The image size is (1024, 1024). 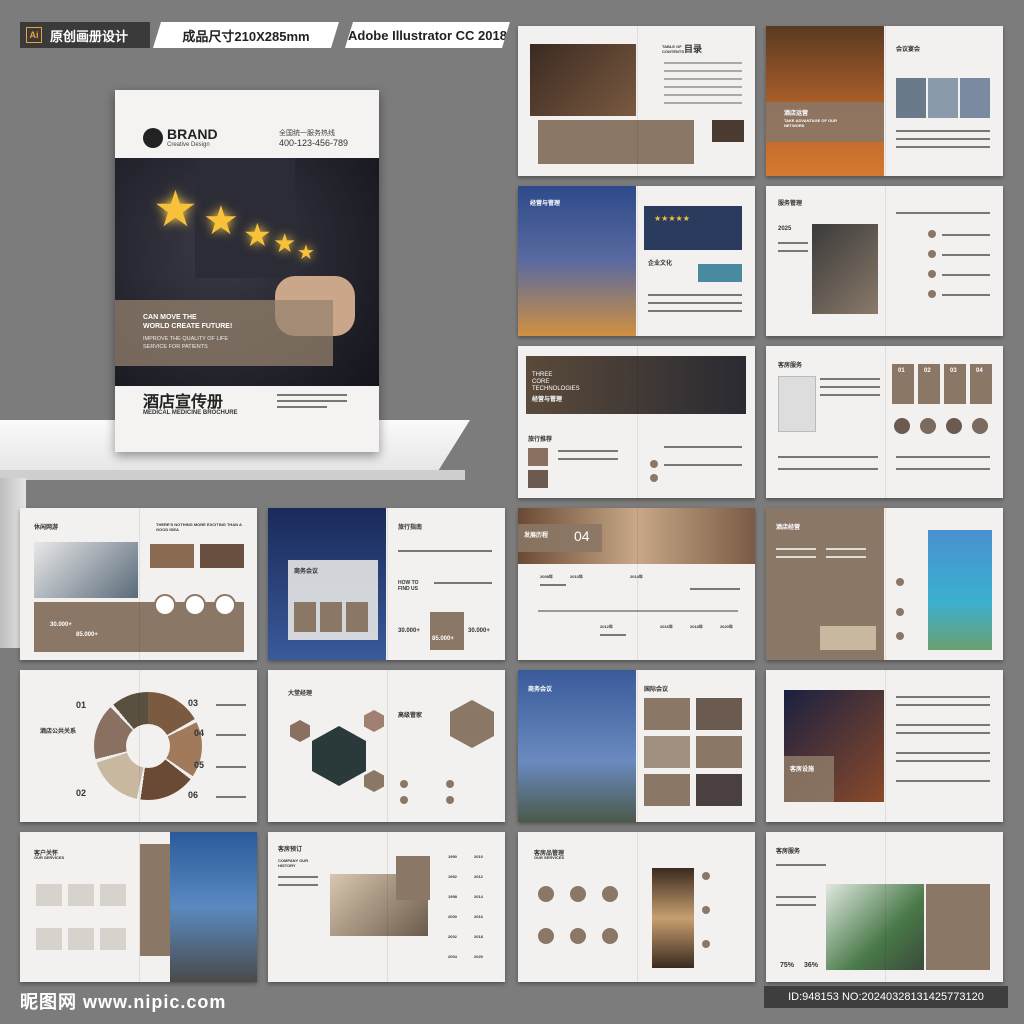 I want to click on year-item: 2014, so click(x=478, y=896).